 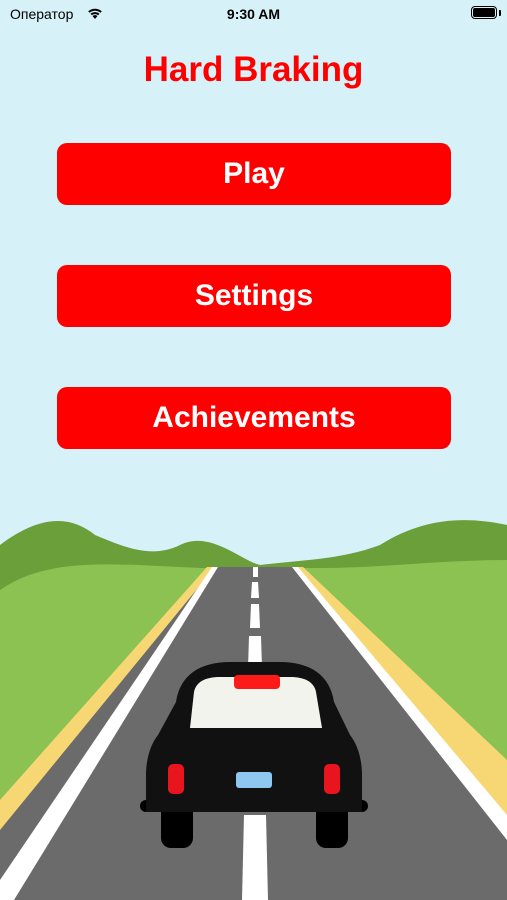 I want to click on game-title: Hard Braking, so click(x=253, y=69).